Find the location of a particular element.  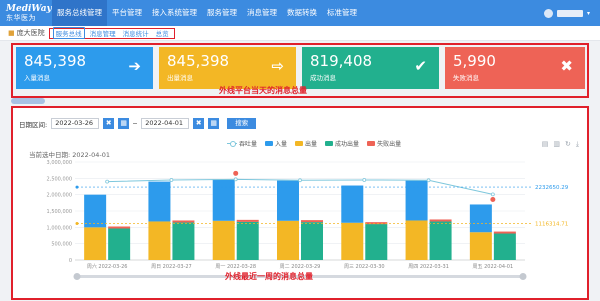

user-name-placeholder is located at coordinates (569, 13).